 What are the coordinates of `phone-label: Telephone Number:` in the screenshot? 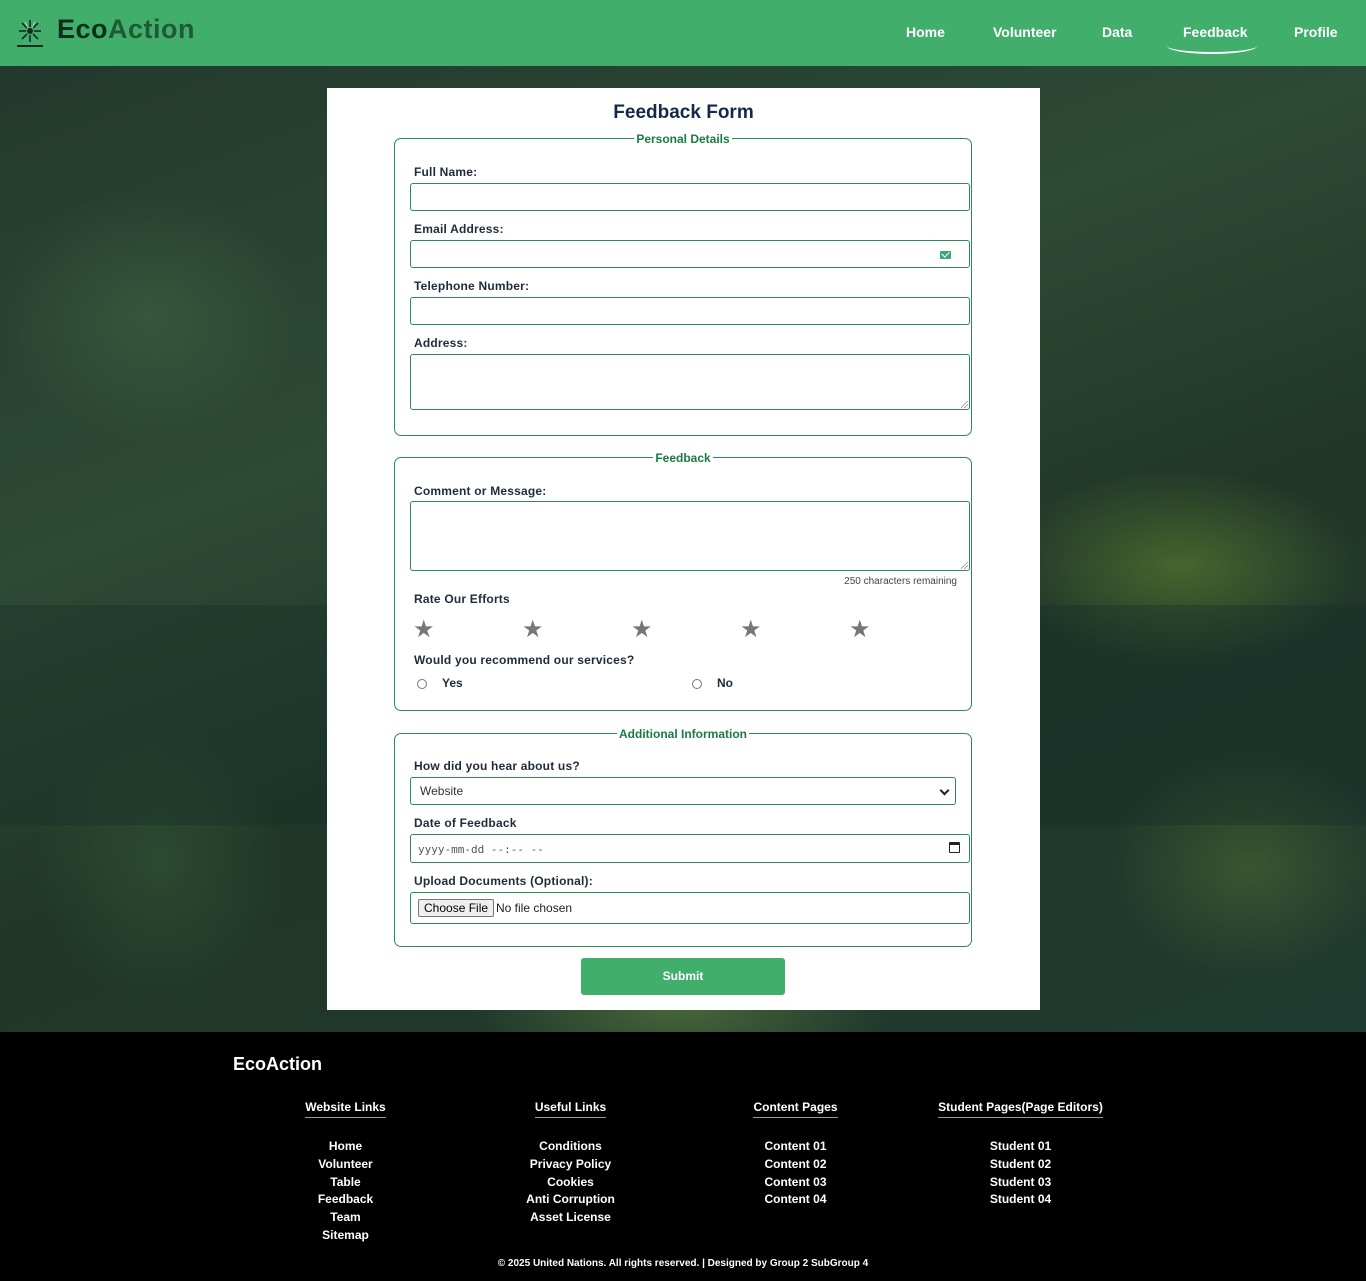 It's located at (472, 286).